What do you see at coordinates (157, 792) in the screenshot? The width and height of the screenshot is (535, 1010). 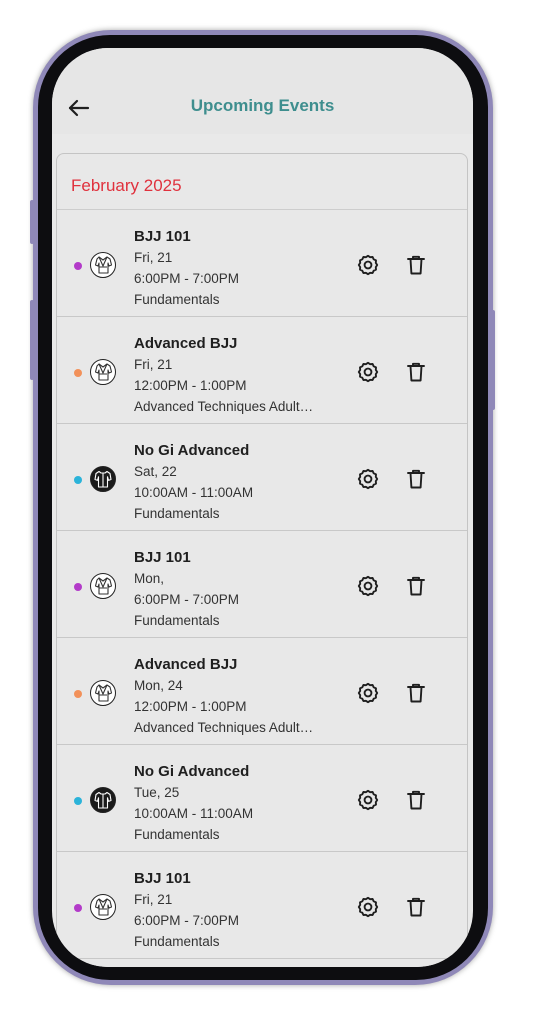 I see `event-date: Tue, 25` at bounding box center [157, 792].